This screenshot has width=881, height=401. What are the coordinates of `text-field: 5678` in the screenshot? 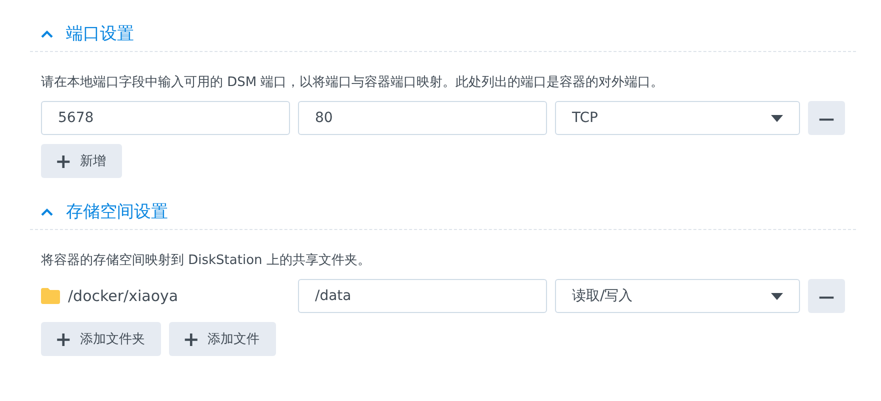 It's located at (165, 118).